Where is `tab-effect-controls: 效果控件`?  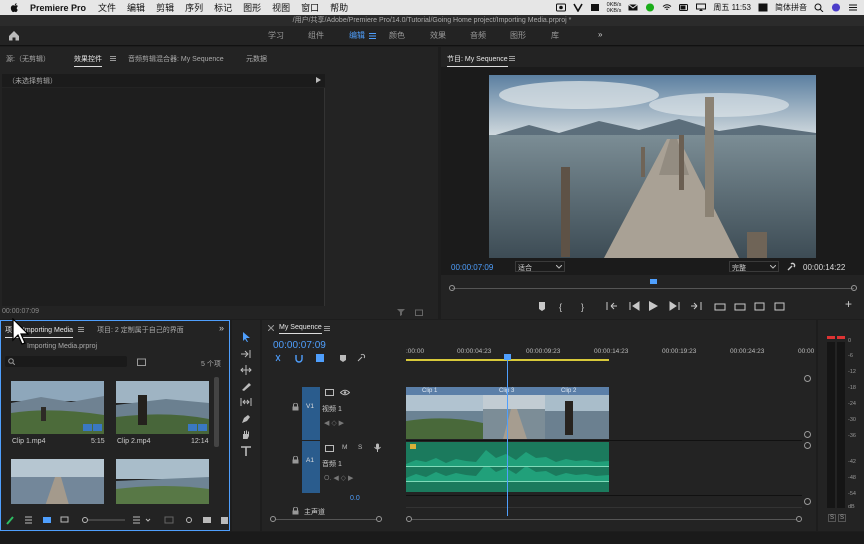
tab-effect-controls: 效果控件 is located at coordinates (88, 60).